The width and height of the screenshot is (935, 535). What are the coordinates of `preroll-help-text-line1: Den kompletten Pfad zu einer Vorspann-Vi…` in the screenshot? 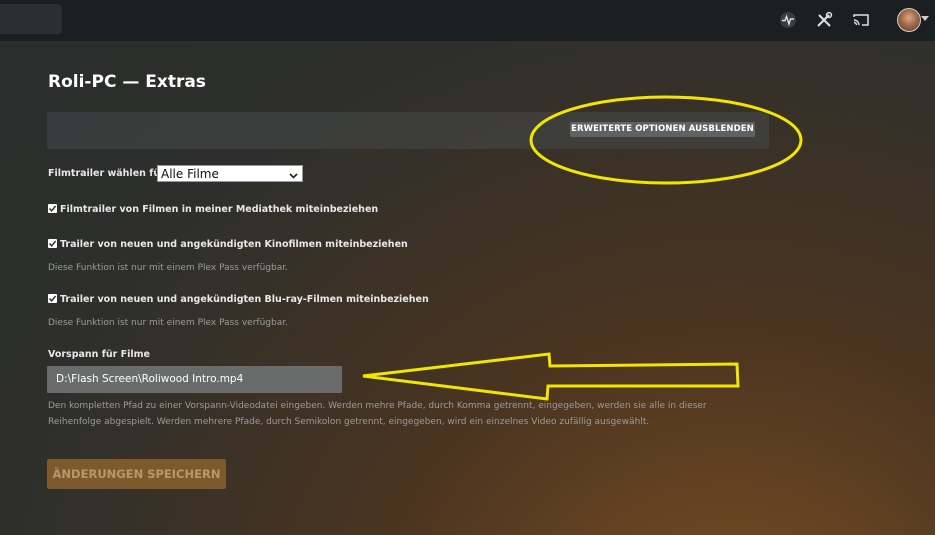 It's located at (377, 406).